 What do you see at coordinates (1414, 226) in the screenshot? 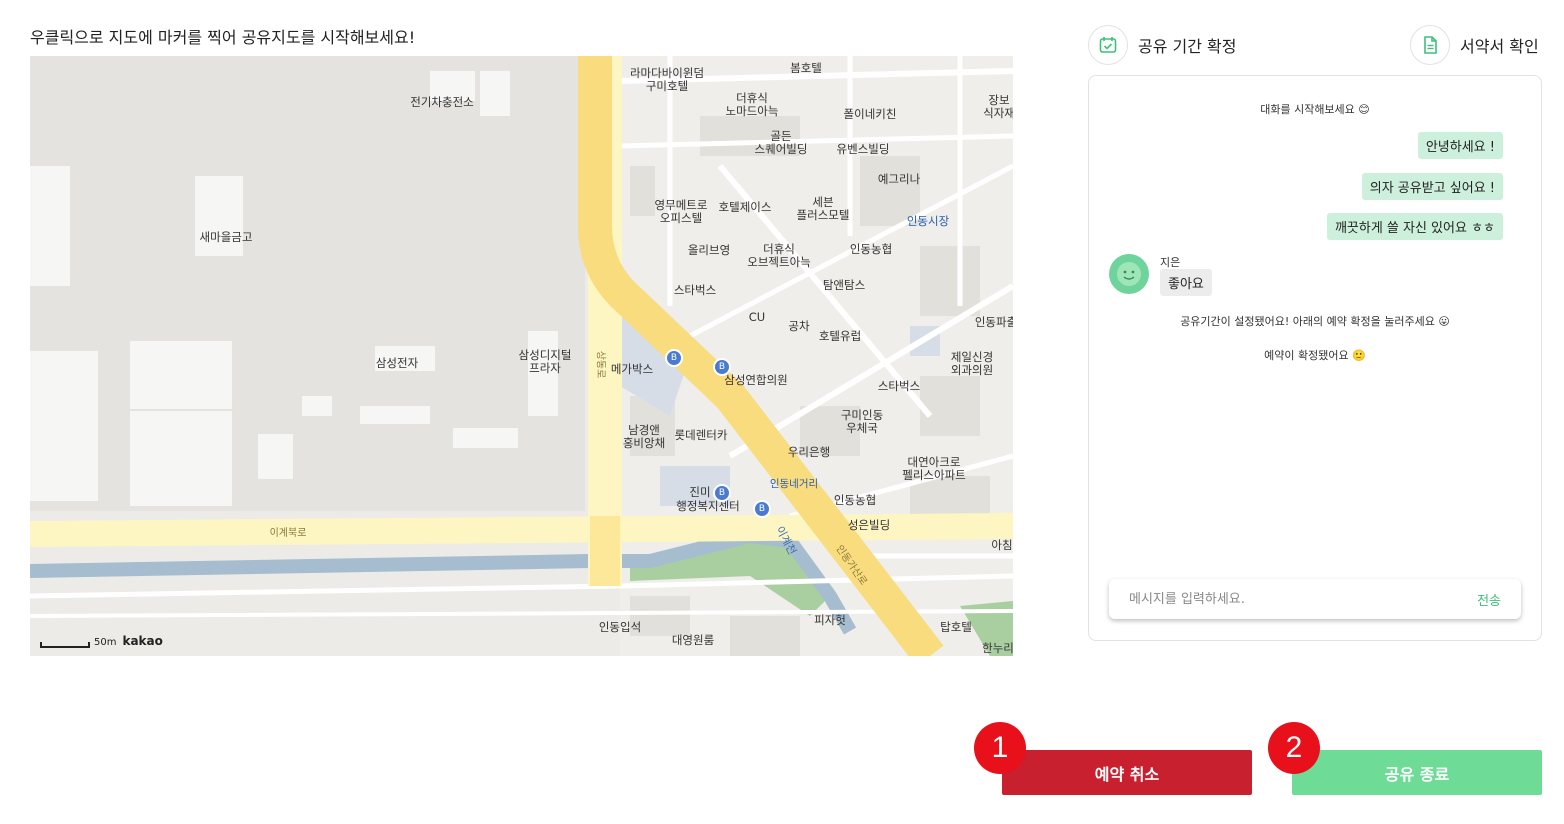
I see `my-message: 깨끗하게 쓸 자신 있어요 ㅎㅎ` at bounding box center [1414, 226].